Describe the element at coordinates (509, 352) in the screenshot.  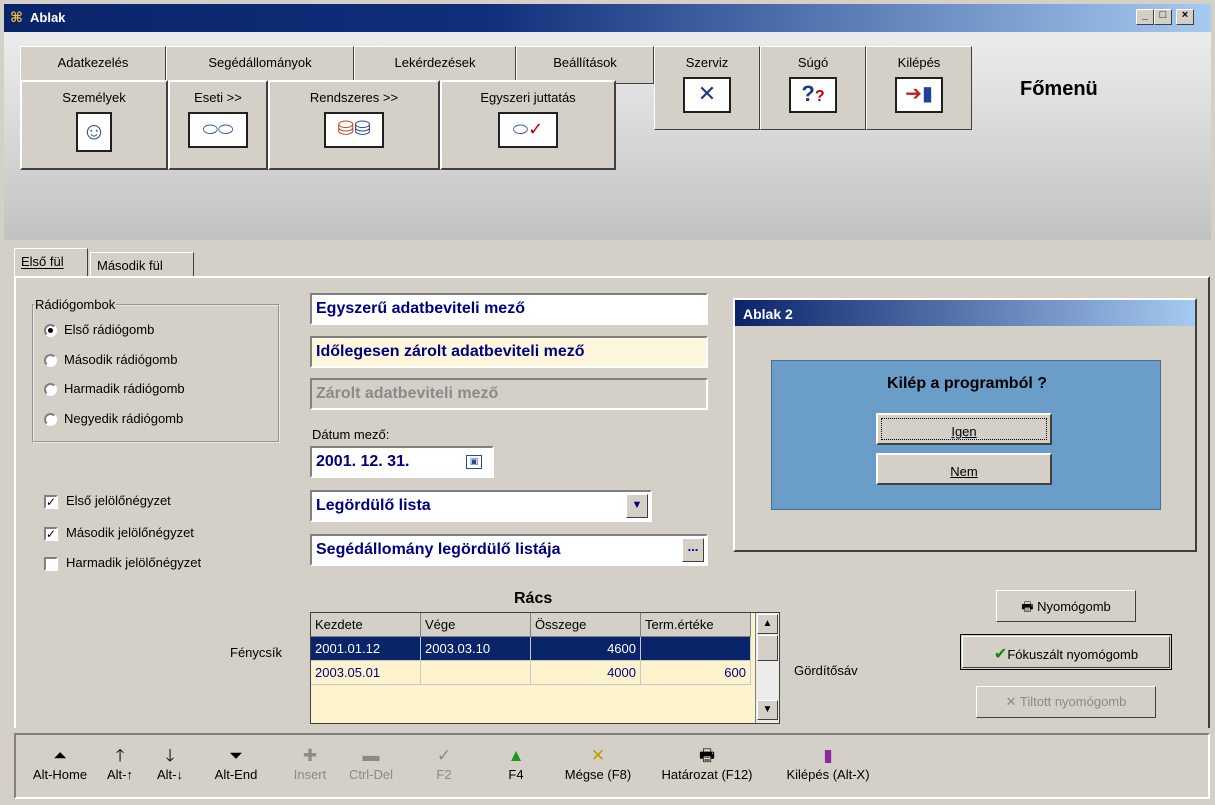
I see `temp-locked-input-field: Időlegesen zárolt adatbeviteli mező` at that location.